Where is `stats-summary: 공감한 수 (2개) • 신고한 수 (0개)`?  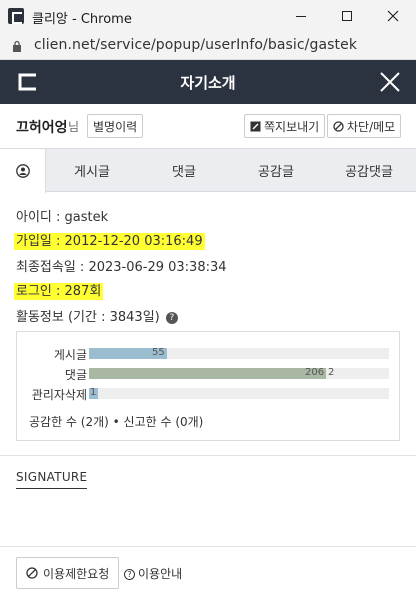 stats-summary: 공감한 수 (2개) • 신고한 수 (0개) is located at coordinates (116, 422).